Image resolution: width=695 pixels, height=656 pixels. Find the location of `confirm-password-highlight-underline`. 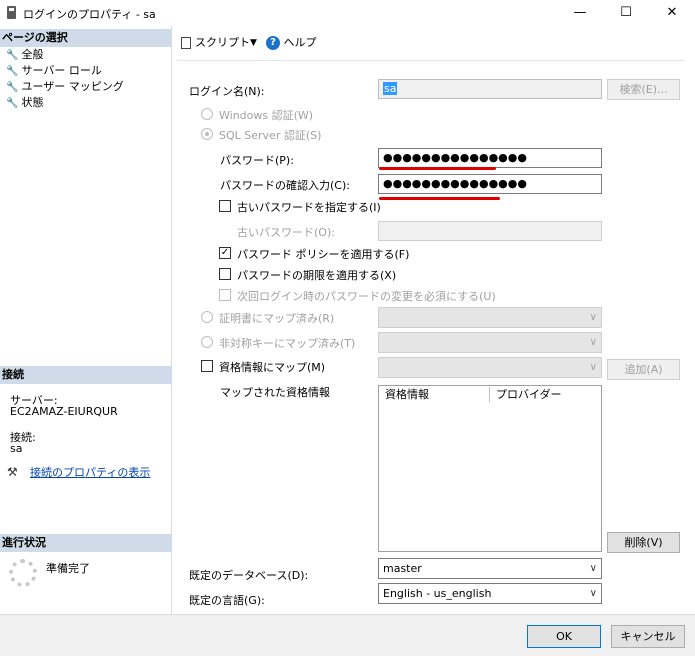

confirm-password-highlight-underline is located at coordinates (439, 198).